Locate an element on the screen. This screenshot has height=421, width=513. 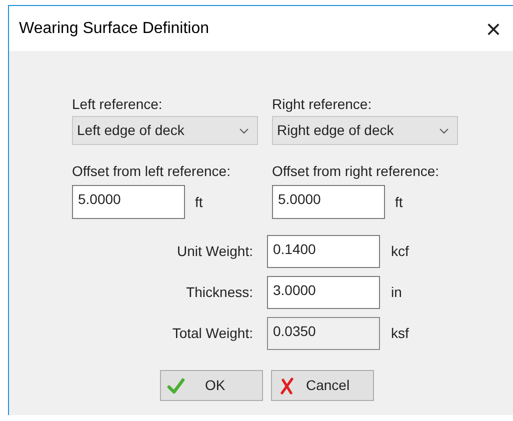
field-label: Unit Weight: is located at coordinates (215, 251).